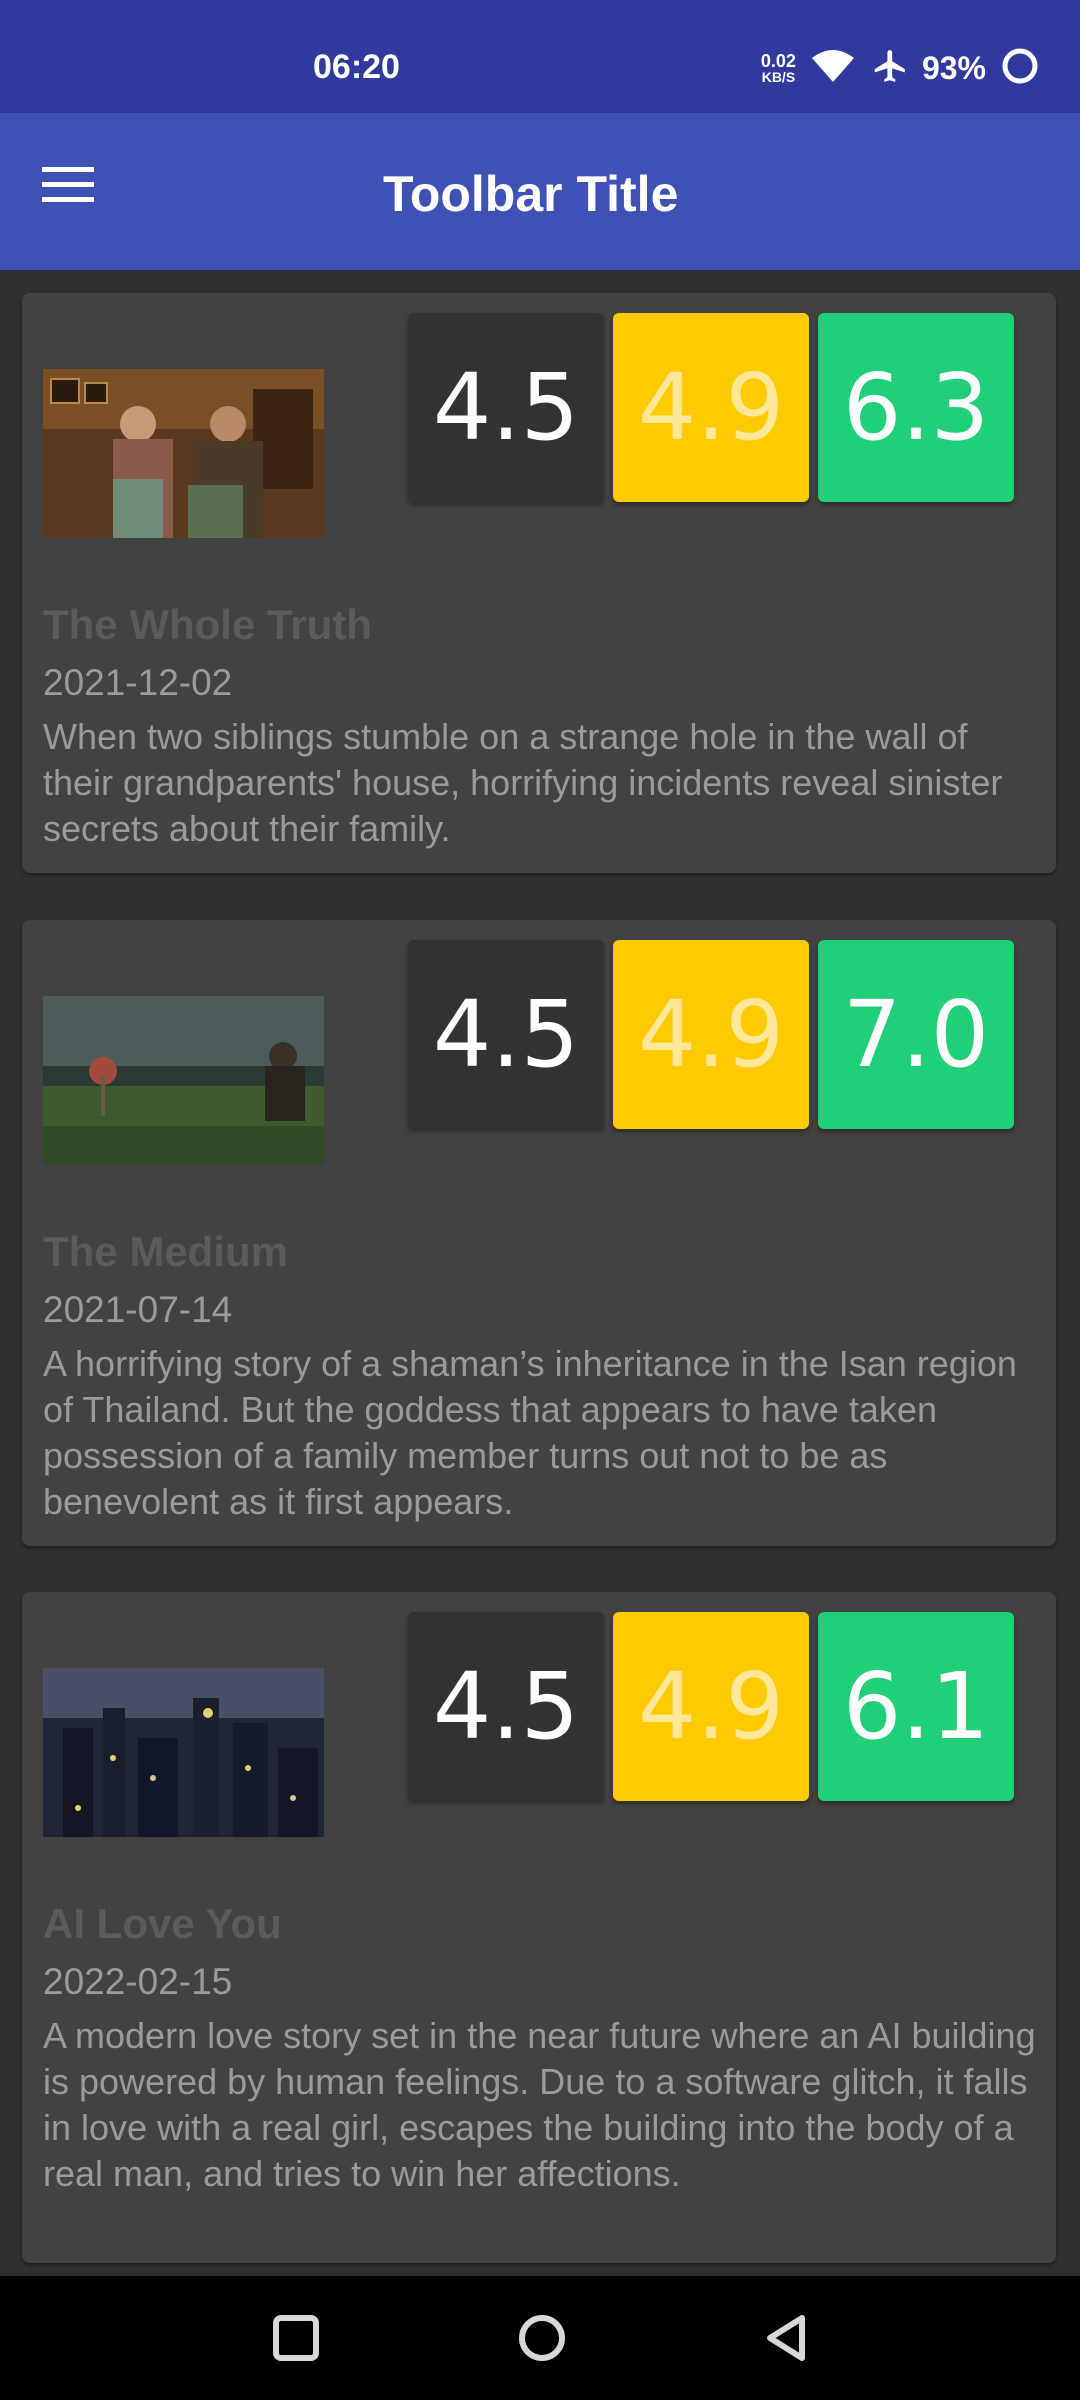  I want to click on airplane-mode-icon, so click(889, 68).